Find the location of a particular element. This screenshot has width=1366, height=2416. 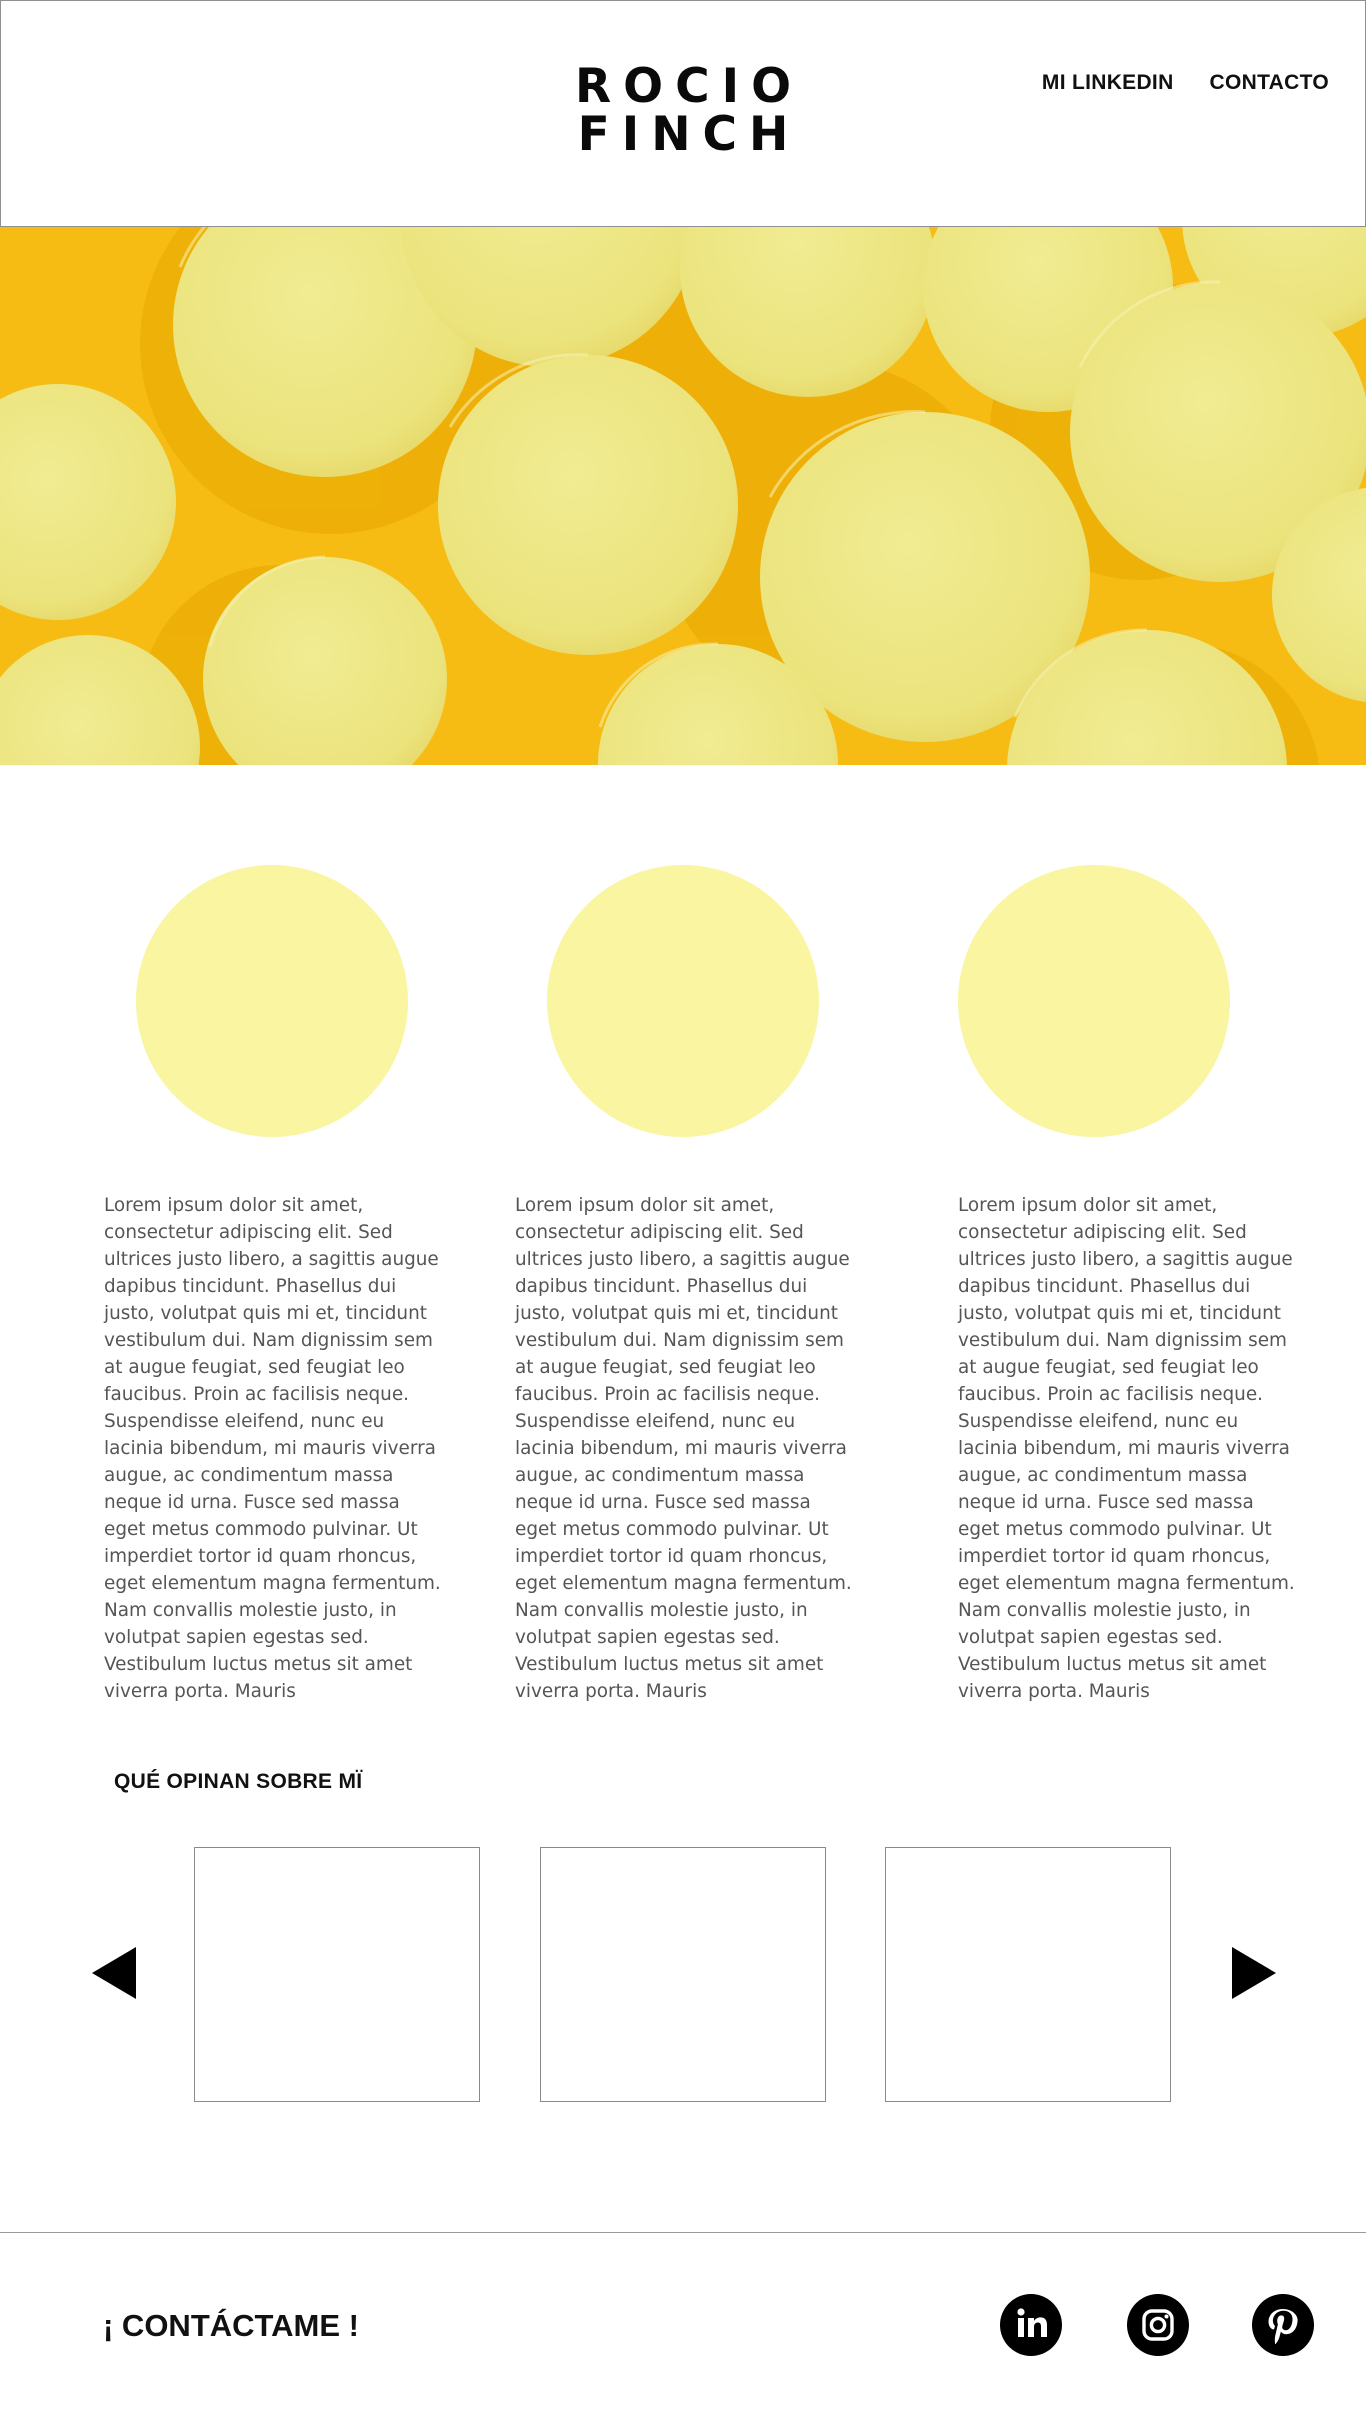

linkedin-icon is located at coordinates (1032, 2322).